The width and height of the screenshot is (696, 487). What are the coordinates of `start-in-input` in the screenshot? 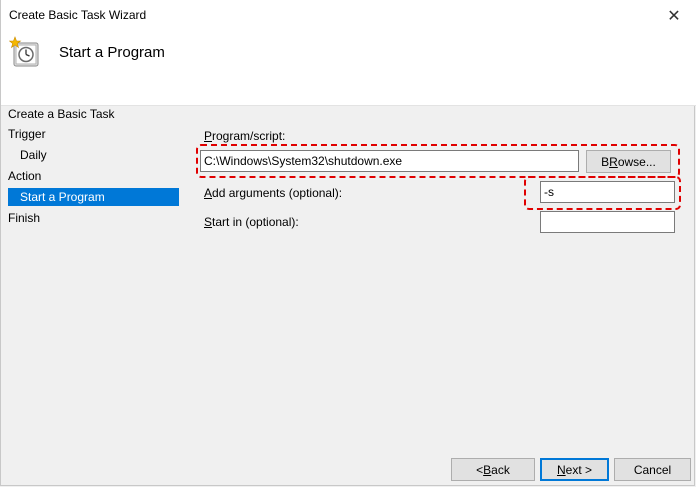 It's located at (607, 222).